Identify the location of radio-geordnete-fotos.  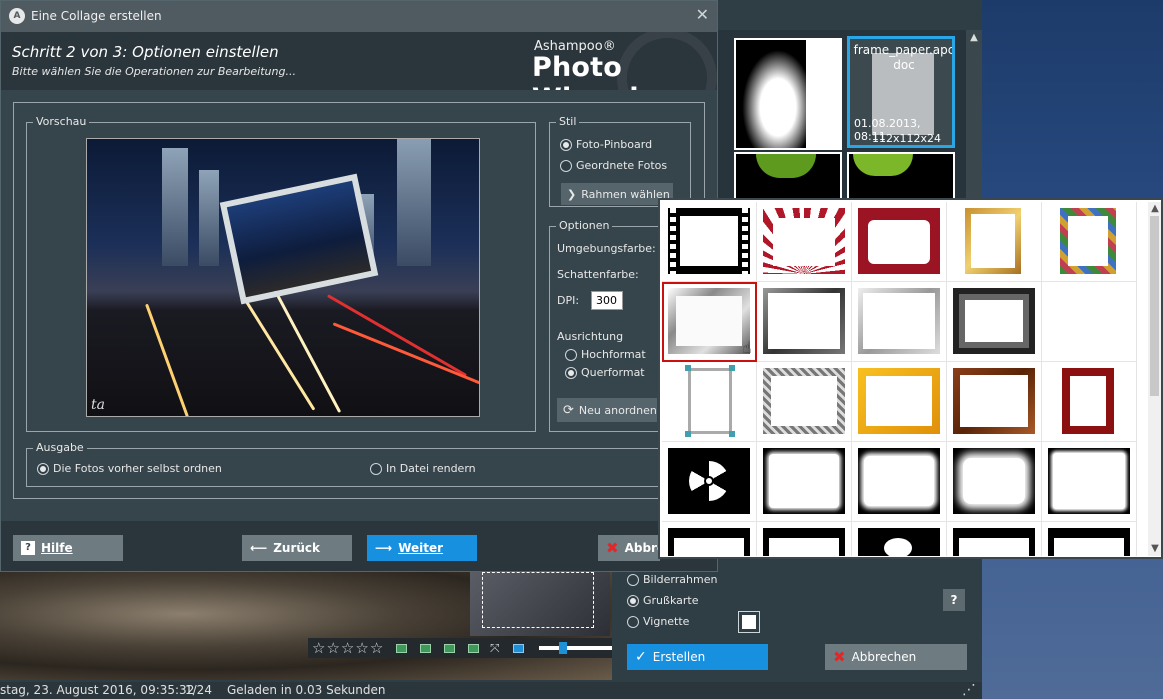
(566, 165).